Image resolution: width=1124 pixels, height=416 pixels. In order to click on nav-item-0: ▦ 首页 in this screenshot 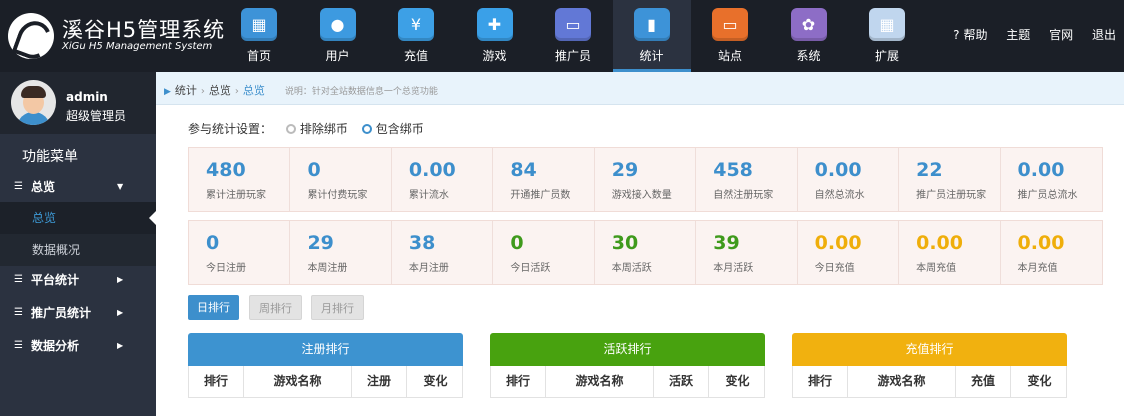, I will do `click(259, 36)`.